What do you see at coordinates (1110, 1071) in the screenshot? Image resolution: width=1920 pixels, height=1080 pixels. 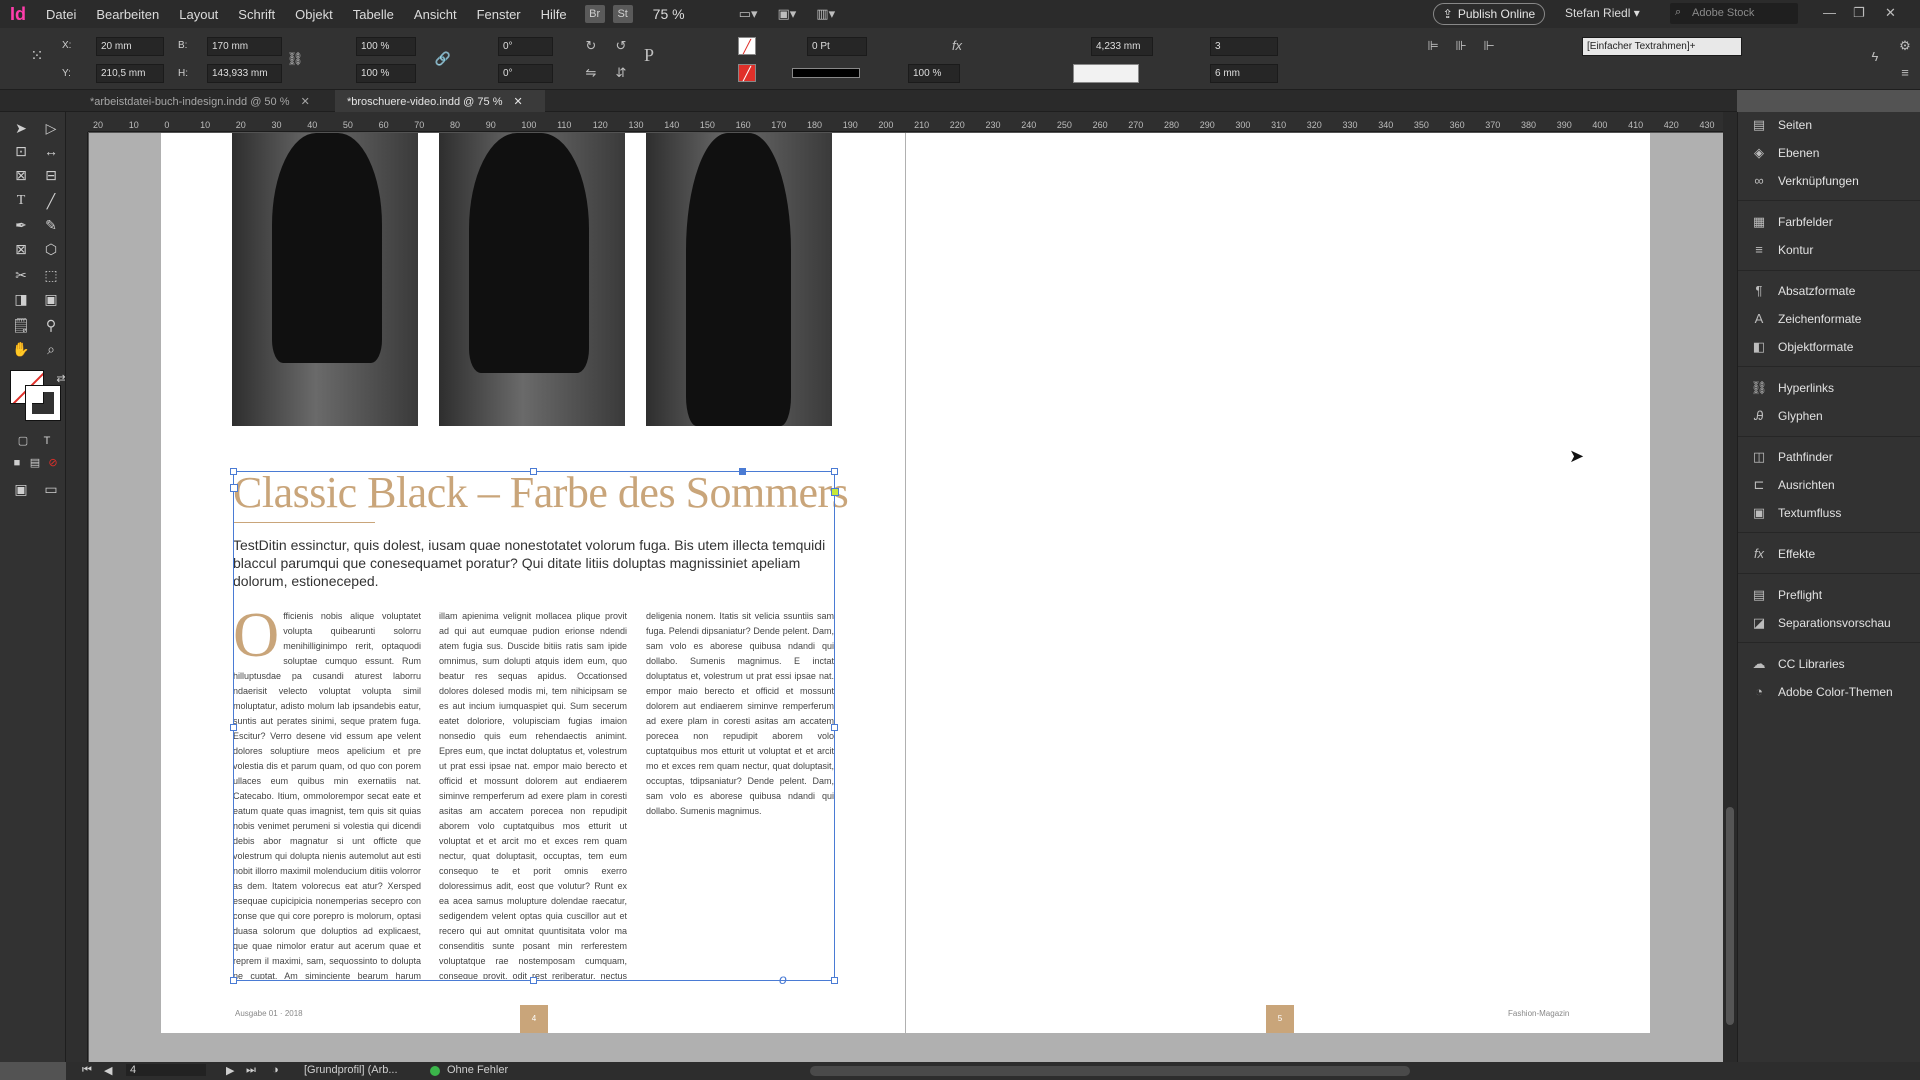 I see `horizontal-scrollbar` at bounding box center [1110, 1071].